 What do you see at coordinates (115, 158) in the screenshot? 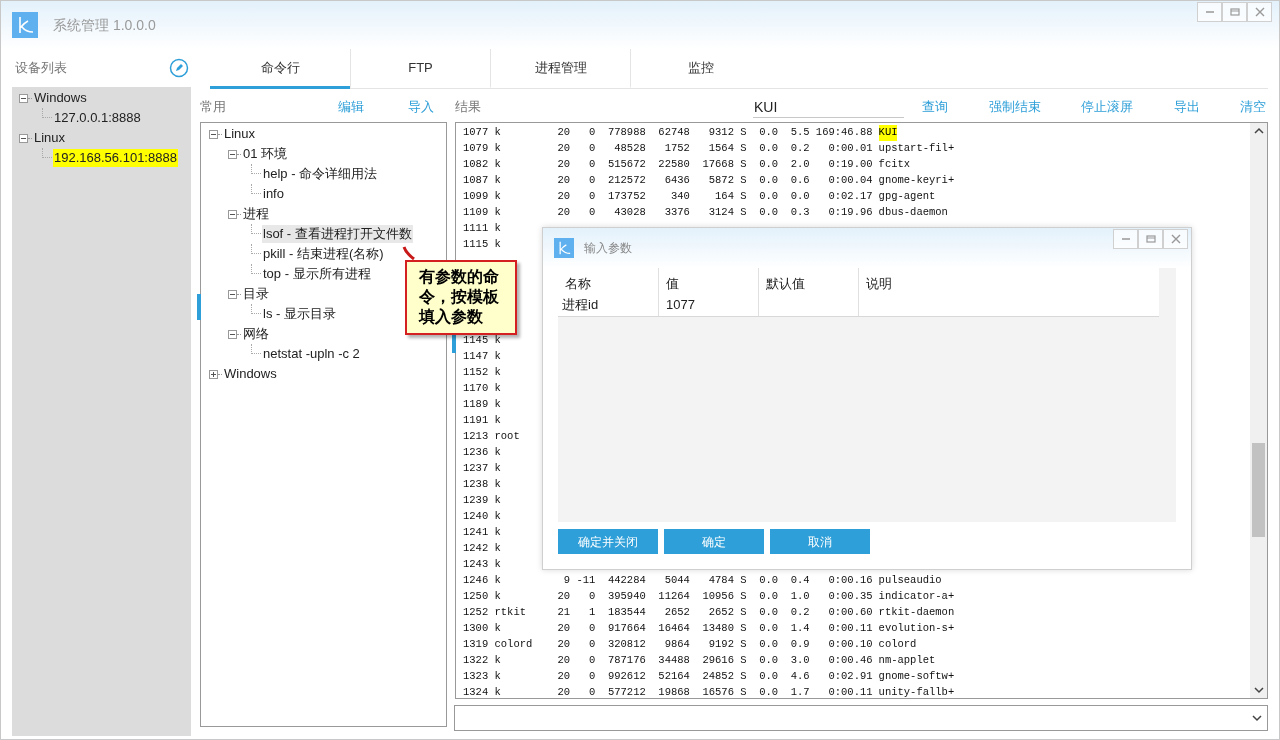
I see `tree-item: 192.168.56.101:8888` at bounding box center [115, 158].